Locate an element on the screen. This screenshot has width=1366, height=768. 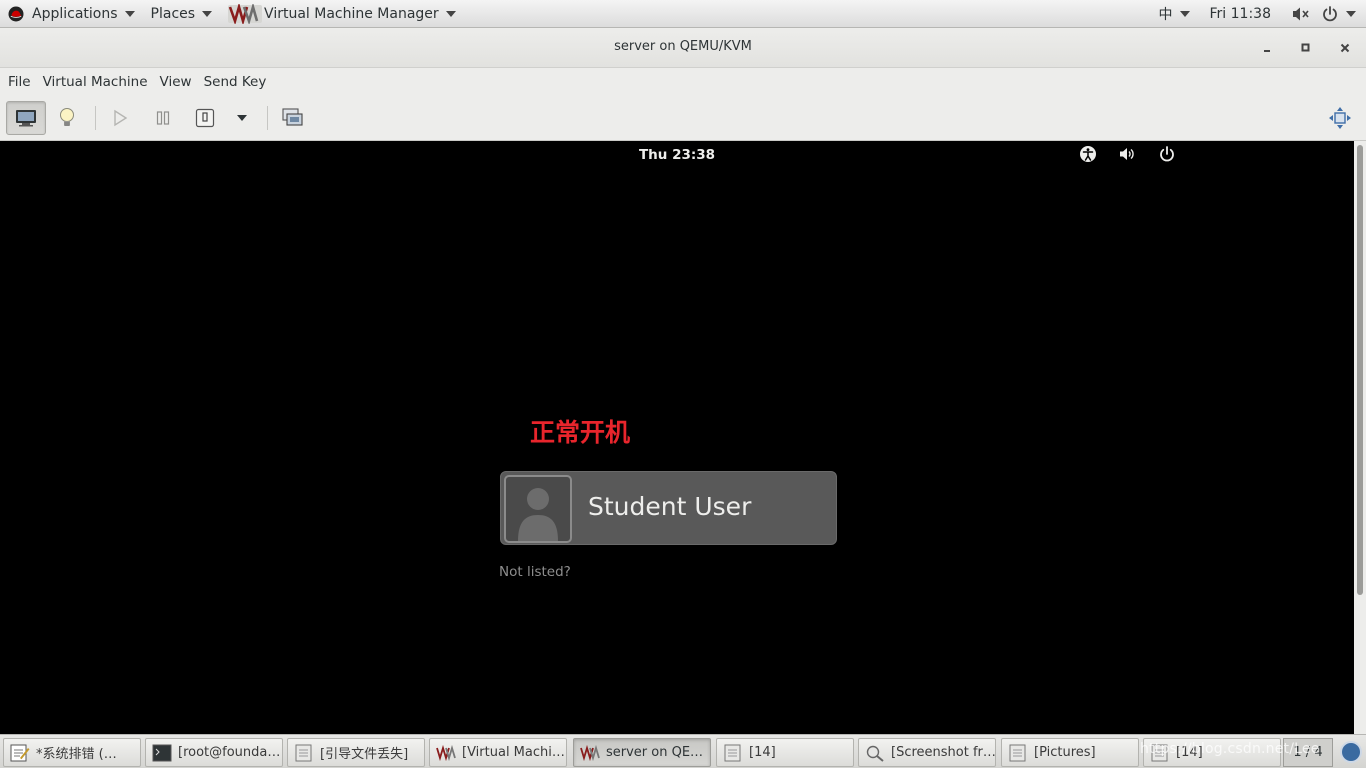
snapshots-icon is located at coordinates (292, 117).